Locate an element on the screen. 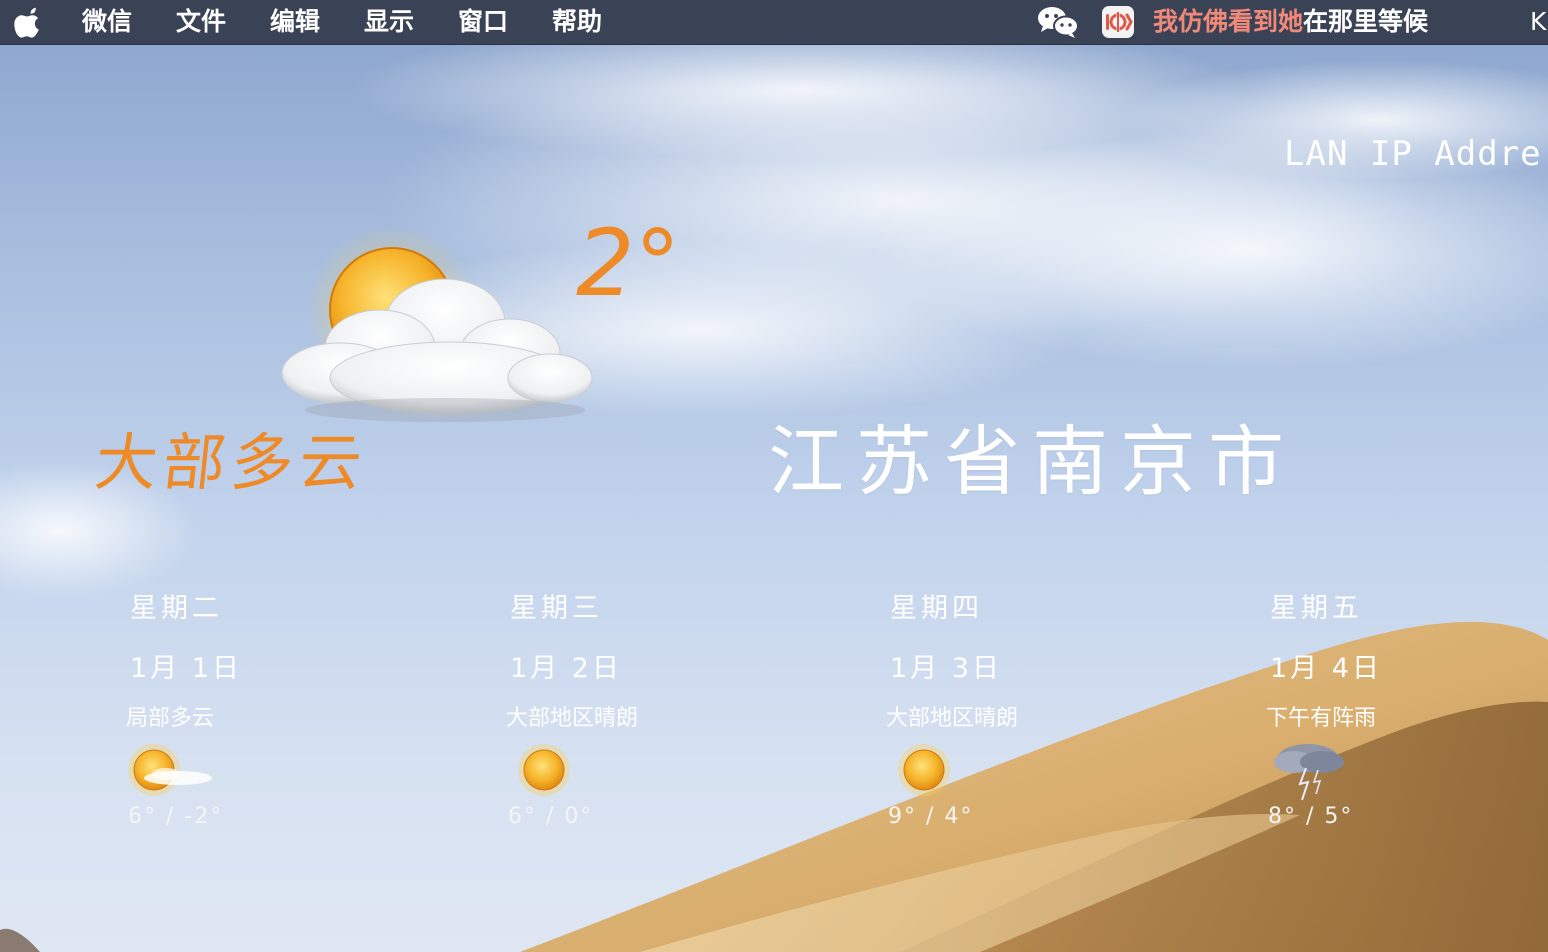 The width and height of the screenshot is (1548, 952). menubar-lyrics: 我仿佛看到她在那里等候 is located at coordinates (1290, 22).